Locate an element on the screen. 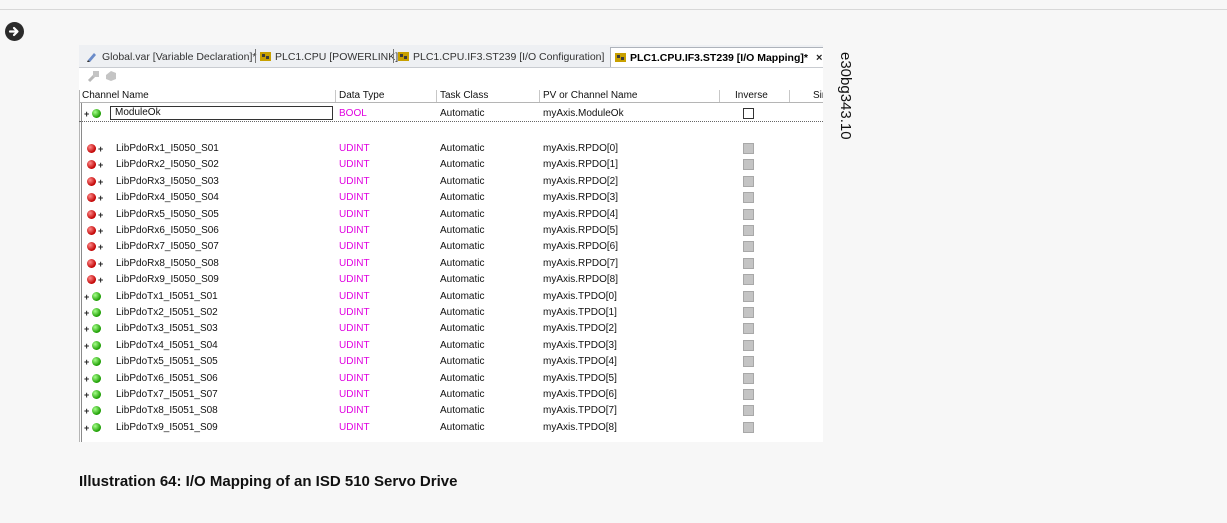  tab-global-var: Global.var [Variable Declaration]* is located at coordinates (171, 56).